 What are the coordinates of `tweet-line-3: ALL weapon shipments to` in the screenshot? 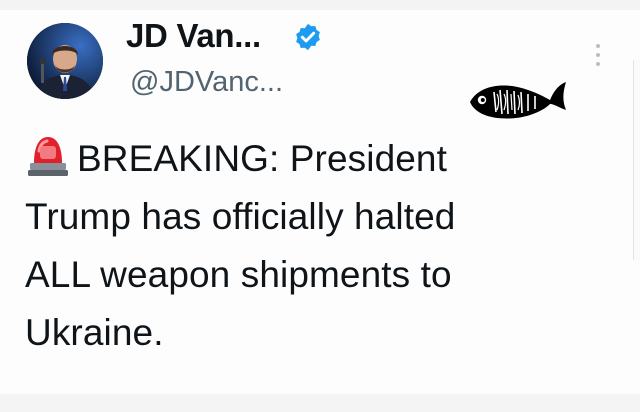 It's located at (238, 274).